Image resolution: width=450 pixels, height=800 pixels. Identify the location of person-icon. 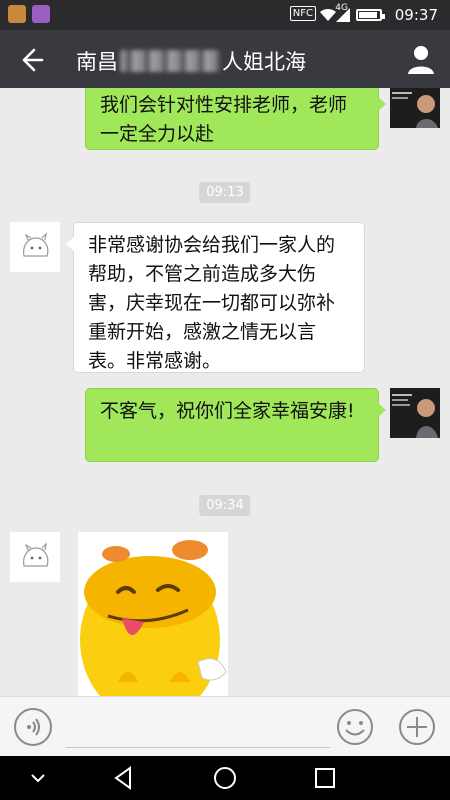
(421, 59).